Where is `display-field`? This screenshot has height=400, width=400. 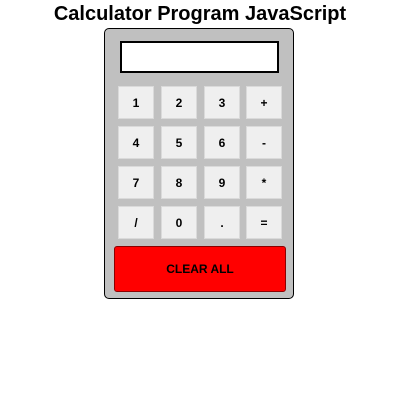
display-field is located at coordinates (199, 57).